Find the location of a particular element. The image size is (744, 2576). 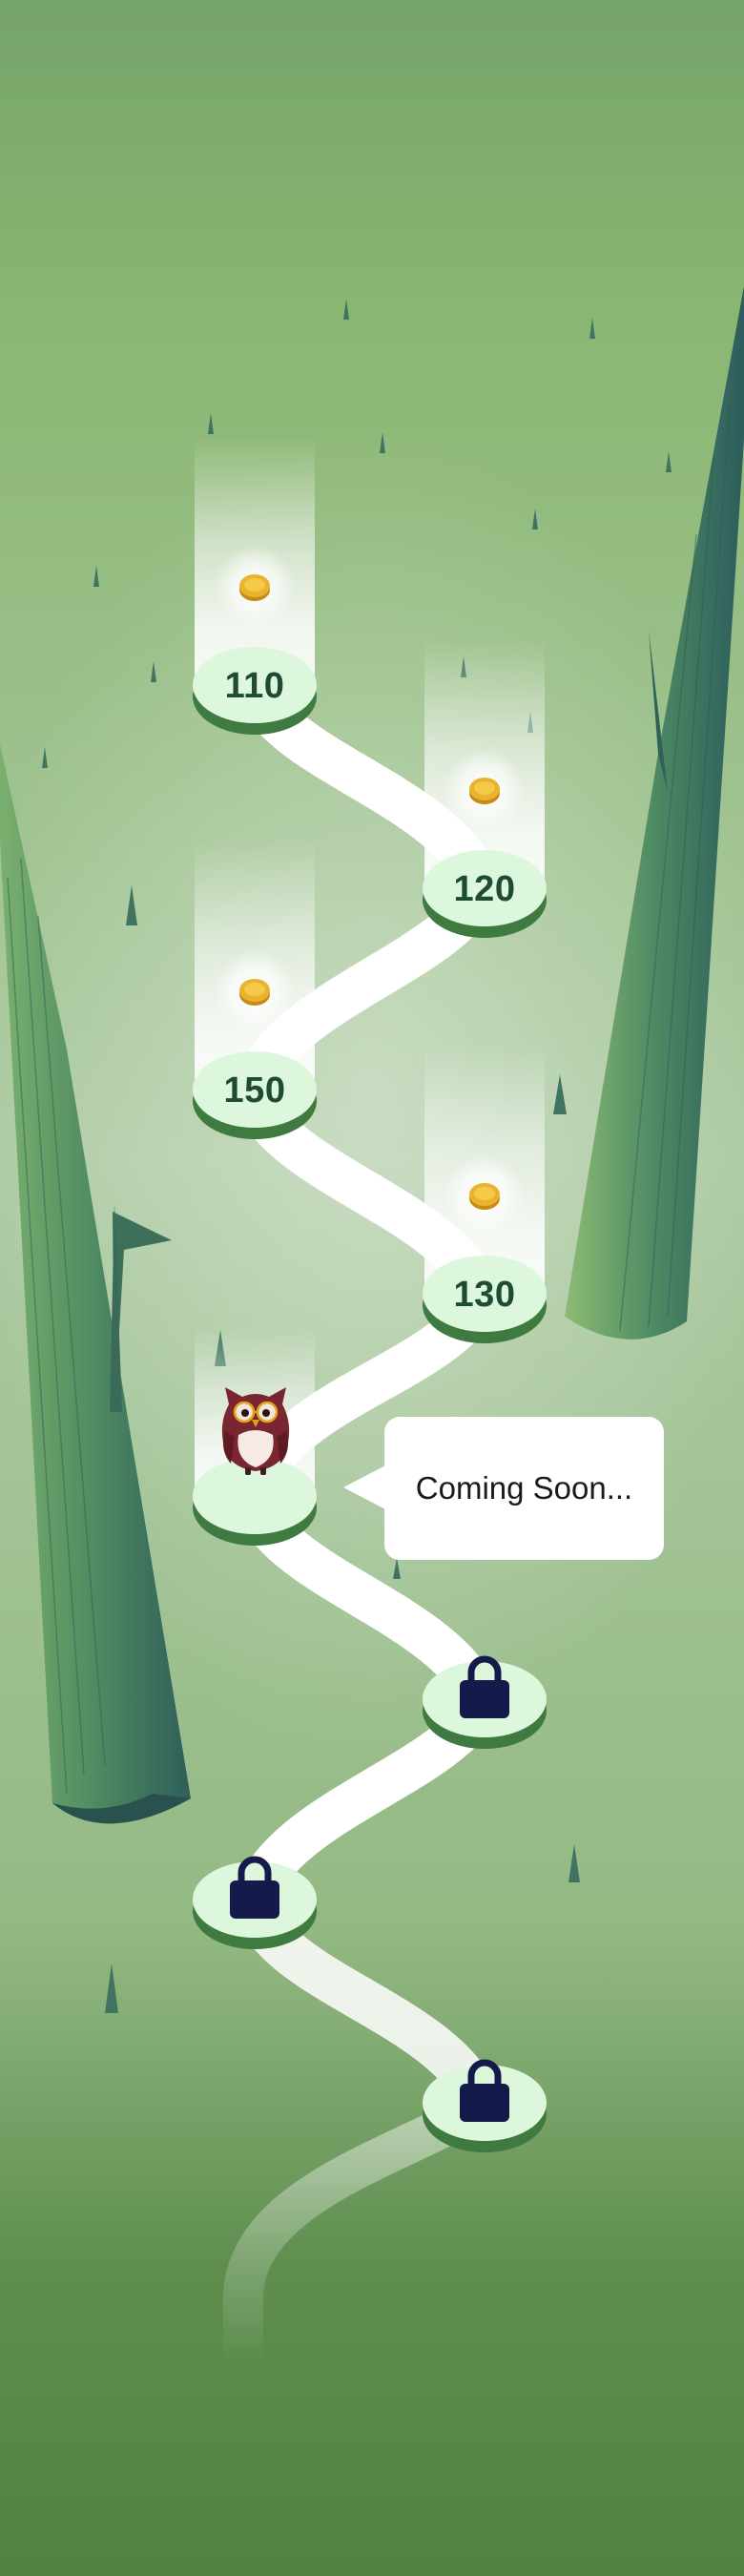

level-node: 110 is located at coordinates (255, 586).